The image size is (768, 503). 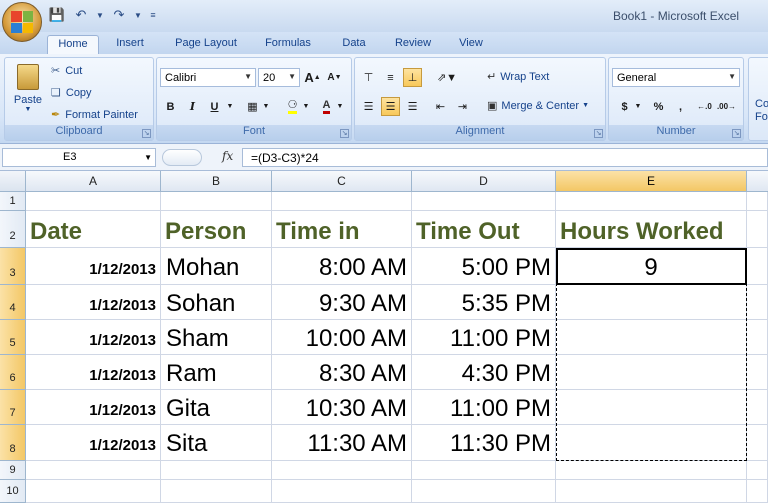 What do you see at coordinates (651, 470) in the screenshot?
I see `cell-e9` at bounding box center [651, 470].